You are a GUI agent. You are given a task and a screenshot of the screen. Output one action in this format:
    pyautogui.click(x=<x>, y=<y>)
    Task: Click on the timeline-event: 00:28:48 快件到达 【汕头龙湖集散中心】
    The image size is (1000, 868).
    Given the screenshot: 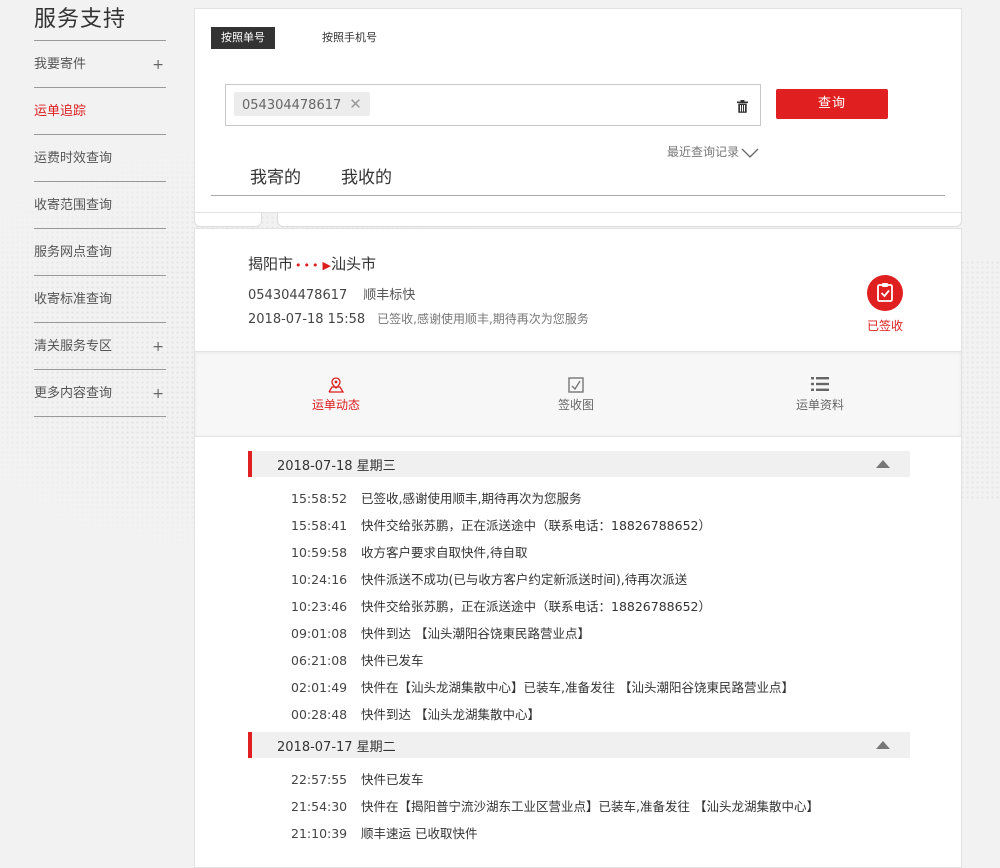 What is the action you would take?
    pyautogui.click(x=415, y=713)
    